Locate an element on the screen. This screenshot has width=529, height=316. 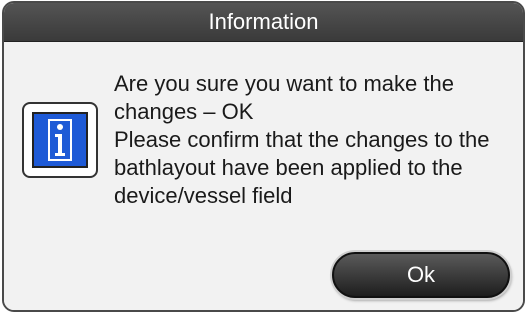
info-icon is located at coordinates (60, 140).